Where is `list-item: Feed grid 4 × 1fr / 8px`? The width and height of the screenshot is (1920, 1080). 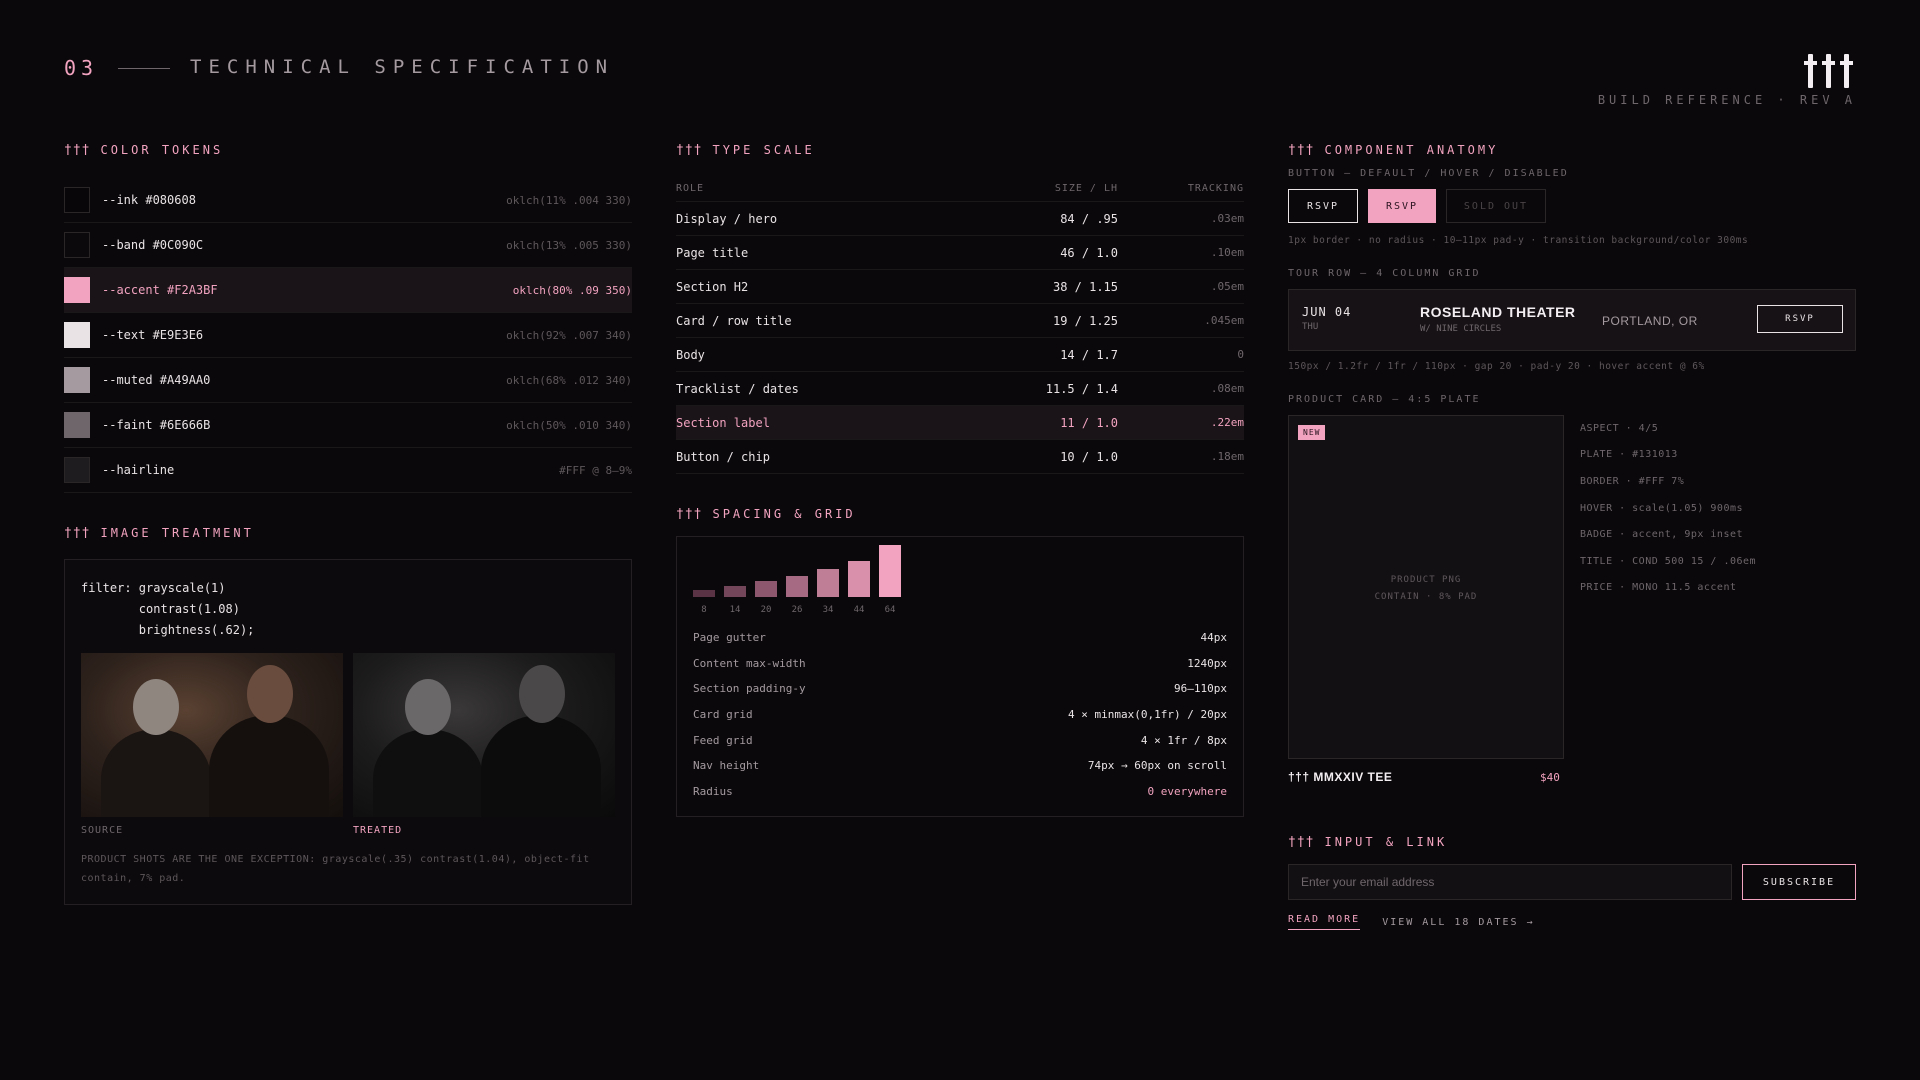
list-item: Feed grid 4 × 1fr / 8px is located at coordinates (960, 740).